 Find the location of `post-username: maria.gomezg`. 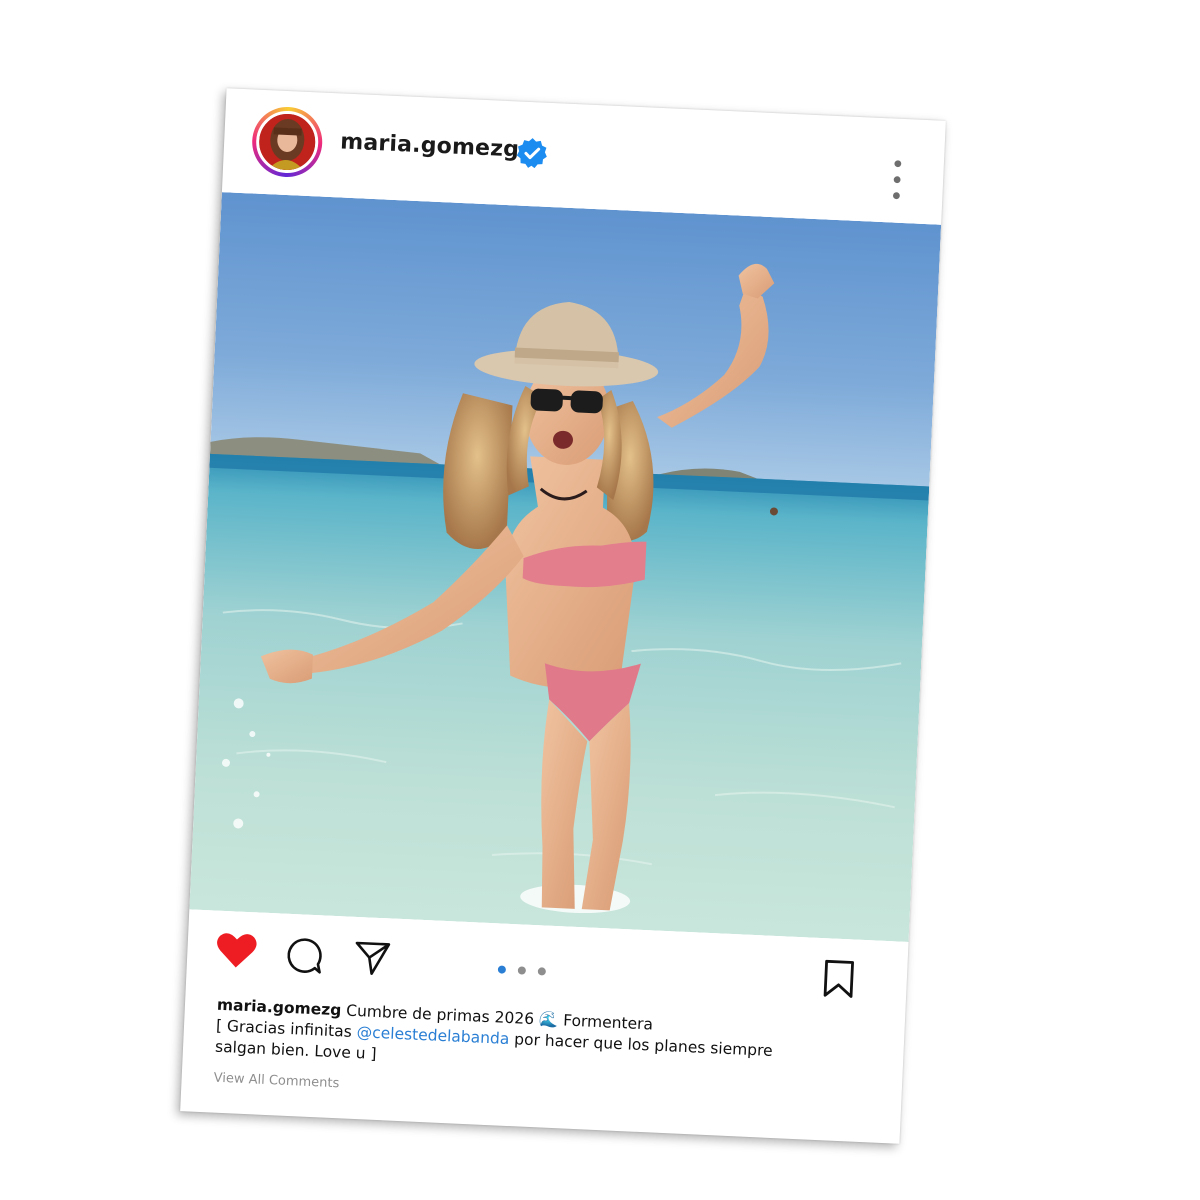

post-username: maria.gomezg is located at coordinates (430, 145).